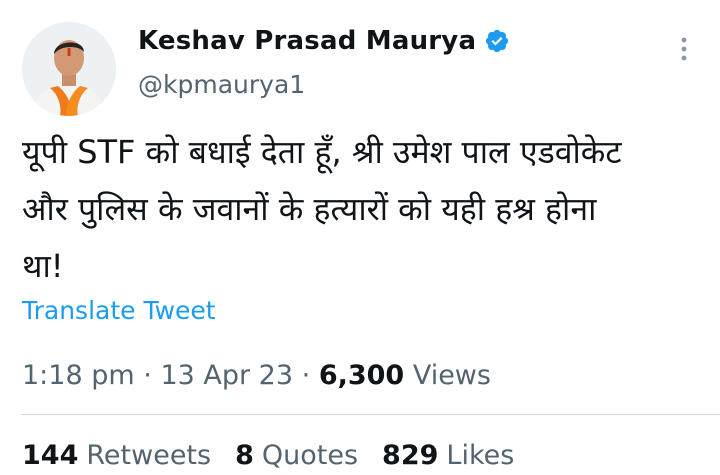 The height and width of the screenshot is (475, 720). I want to click on avatar, so click(69, 69).